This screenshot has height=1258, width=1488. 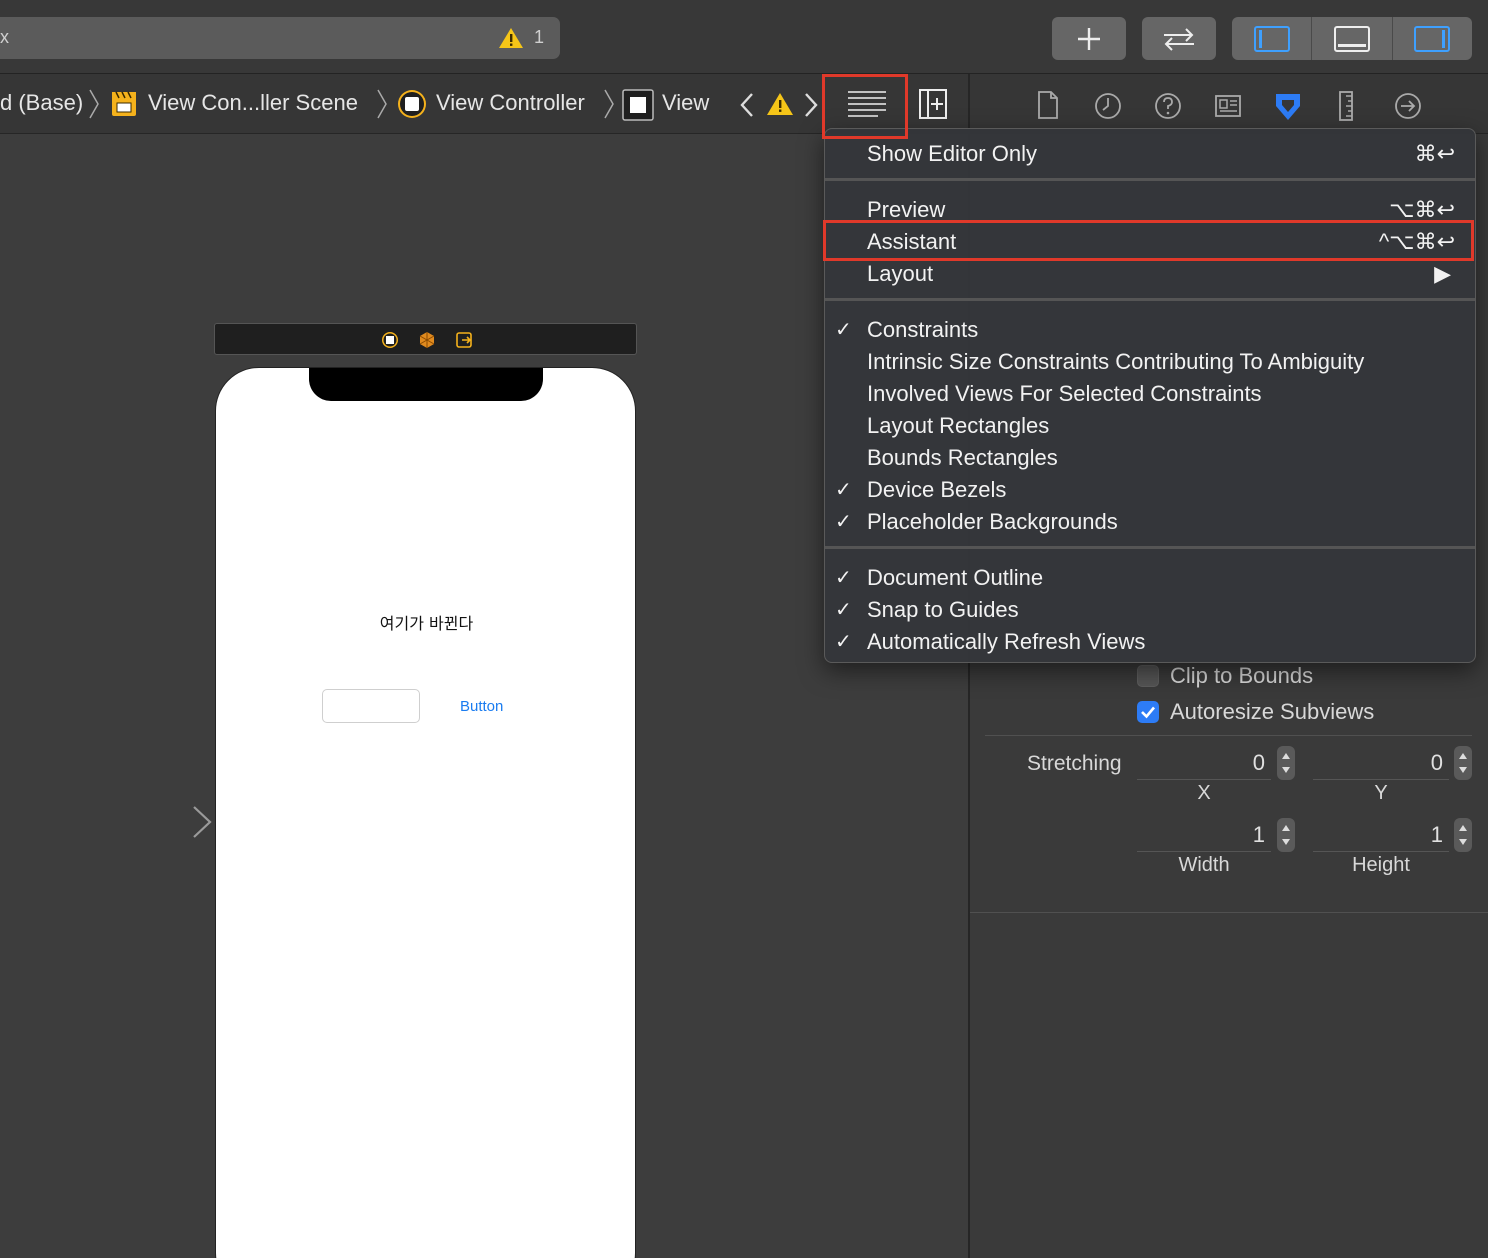 What do you see at coordinates (1148, 676) in the screenshot?
I see `clip-to-bounds-checkbox` at bounding box center [1148, 676].